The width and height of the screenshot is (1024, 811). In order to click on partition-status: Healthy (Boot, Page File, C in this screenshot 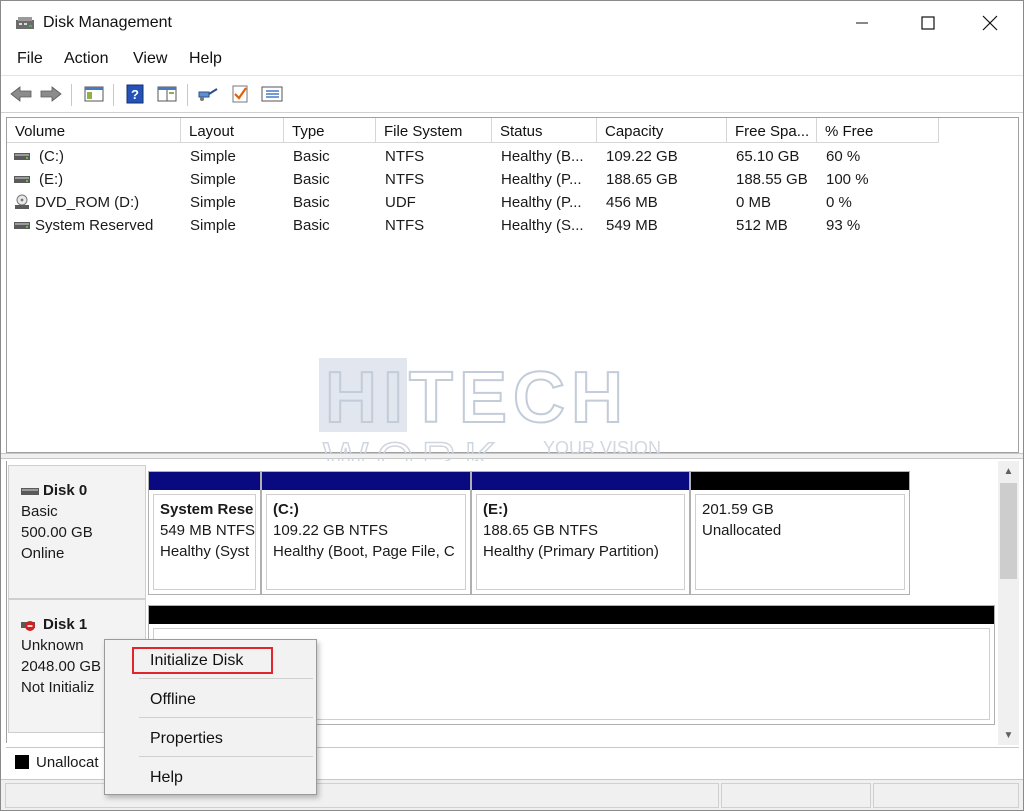, I will do `click(364, 551)`.